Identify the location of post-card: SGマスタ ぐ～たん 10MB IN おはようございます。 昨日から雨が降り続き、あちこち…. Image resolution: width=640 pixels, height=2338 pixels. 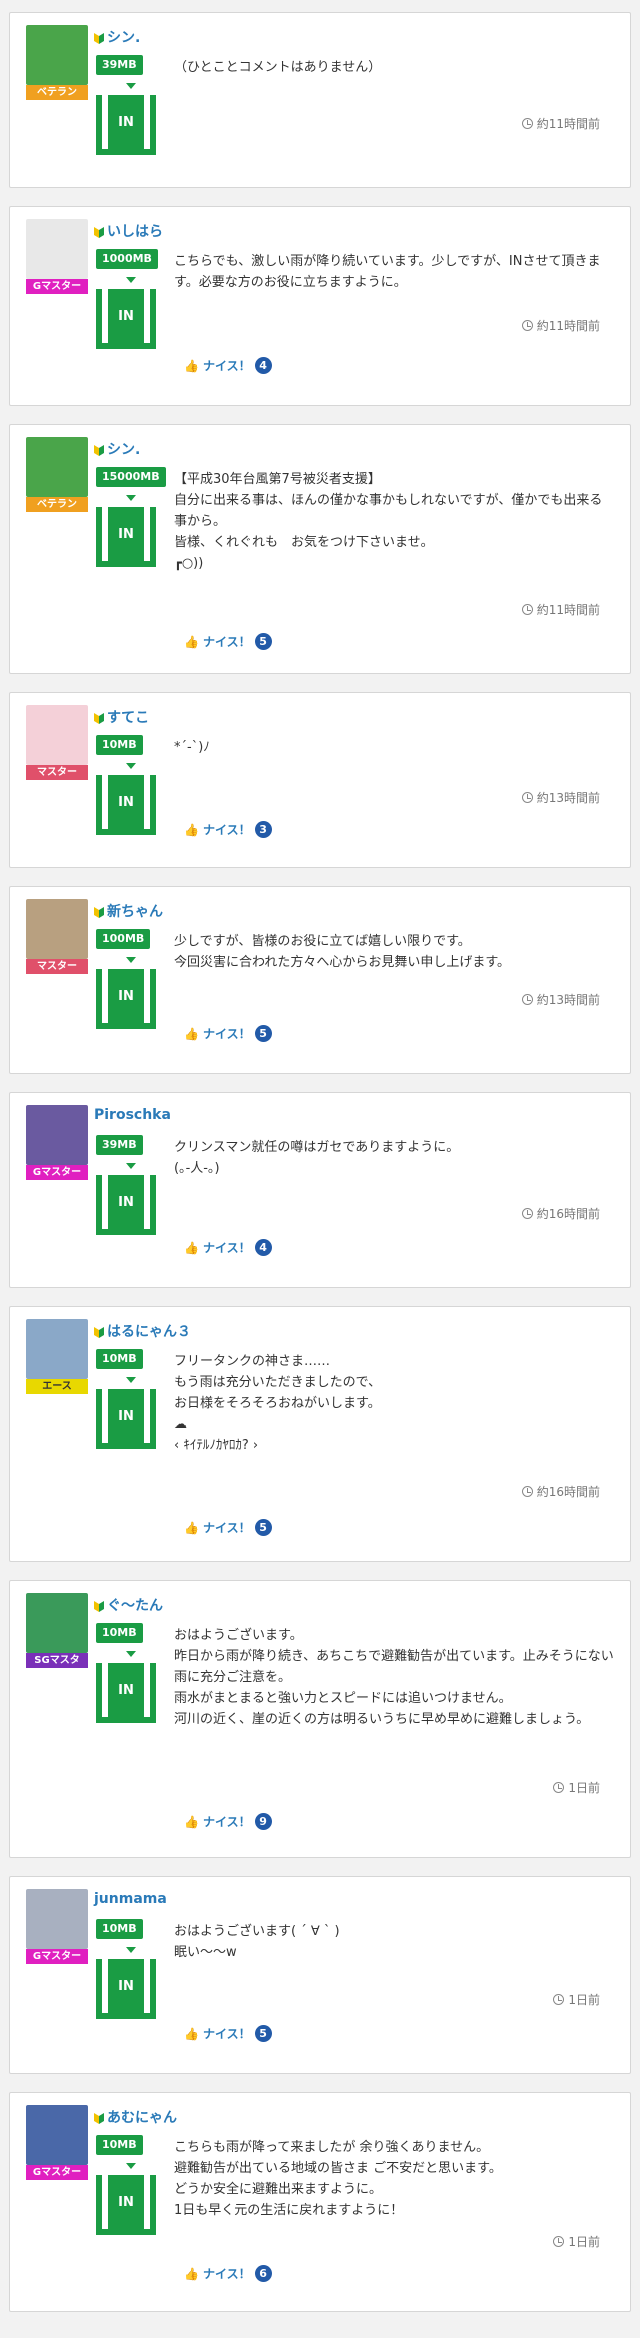
(320, 1719).